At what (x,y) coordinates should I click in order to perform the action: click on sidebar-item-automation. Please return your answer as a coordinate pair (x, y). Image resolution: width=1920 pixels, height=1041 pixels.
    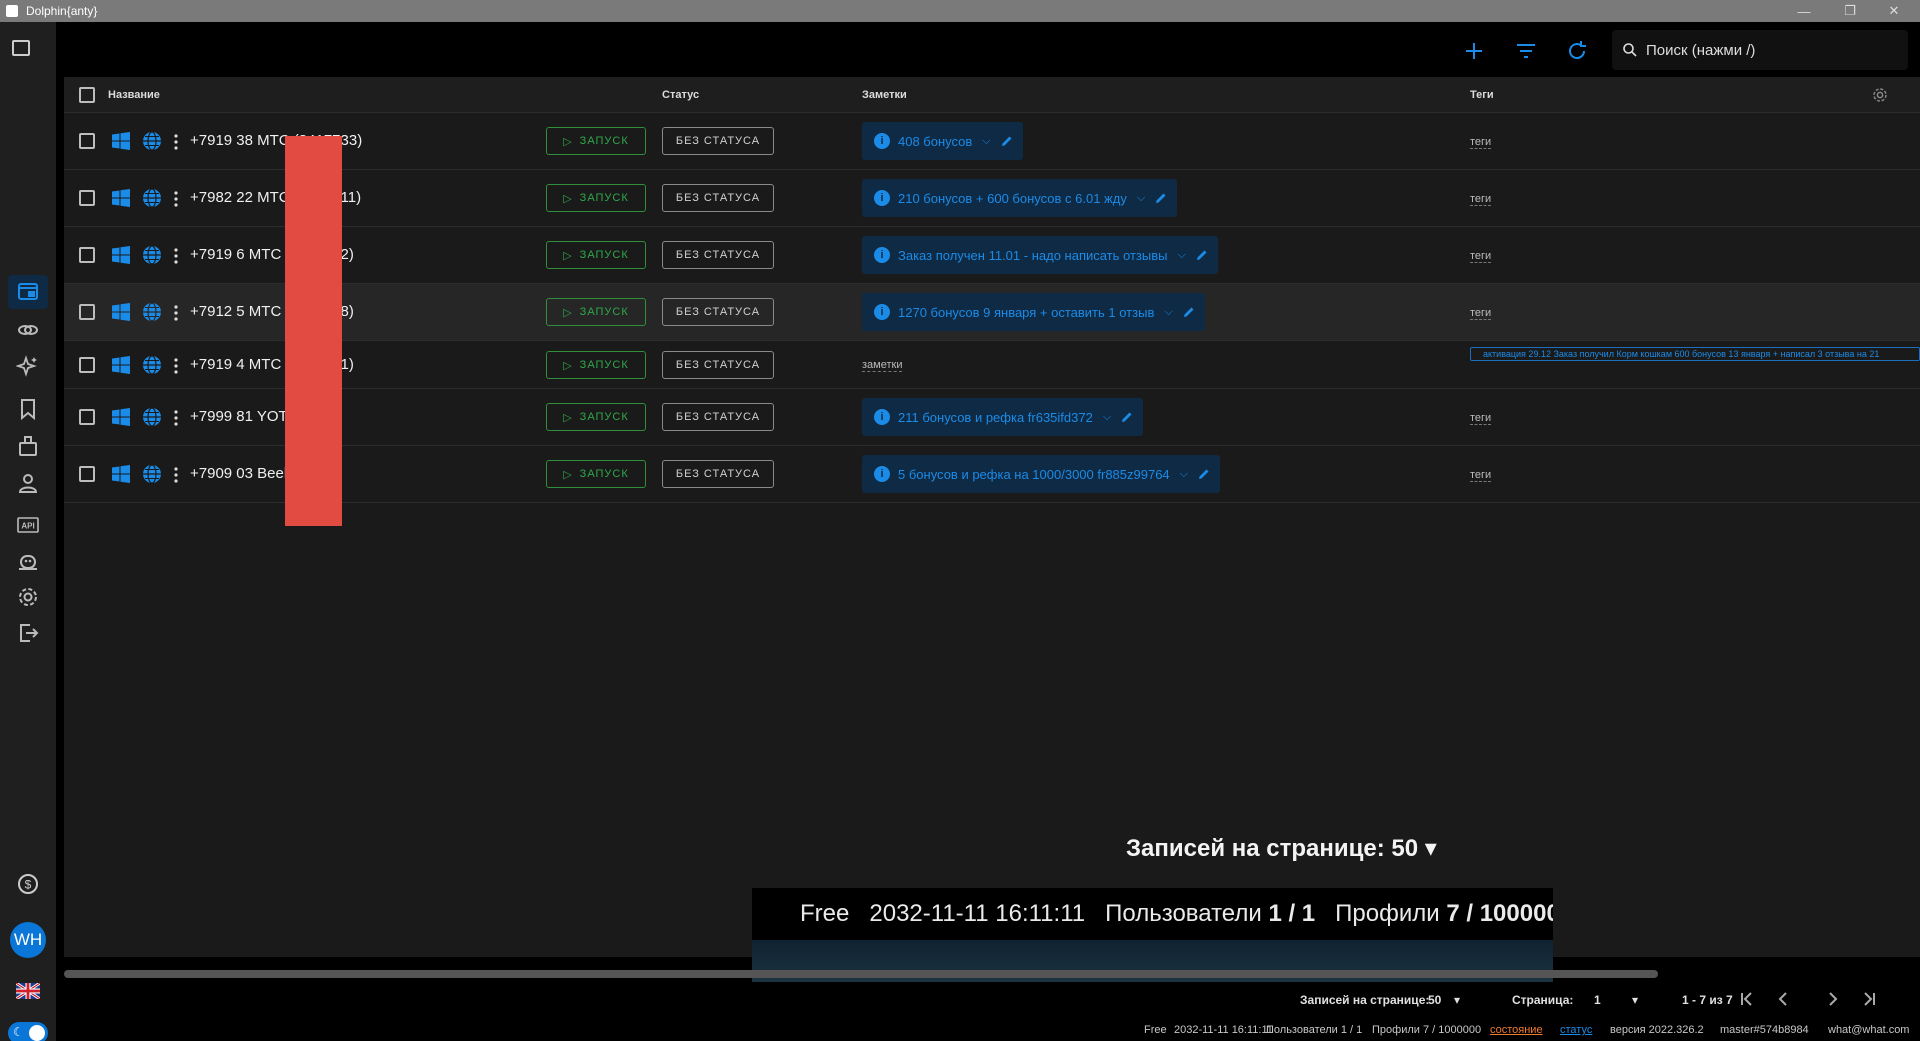
    Looking at the image, I should click on (28, 366).